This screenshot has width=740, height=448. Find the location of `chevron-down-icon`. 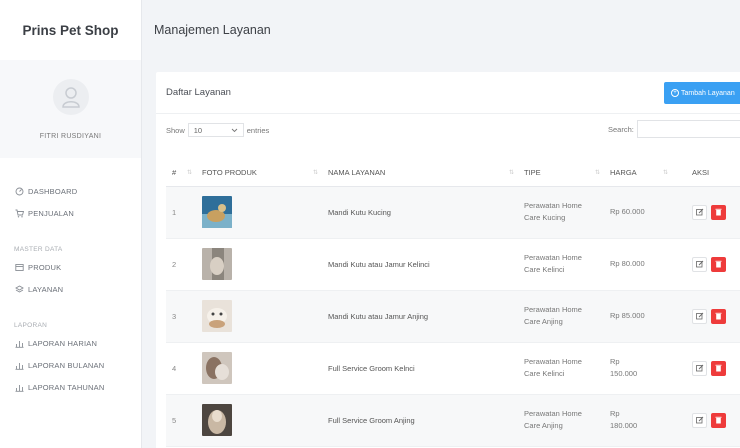

chevron-down-icon is located at coordinates (234, 130).